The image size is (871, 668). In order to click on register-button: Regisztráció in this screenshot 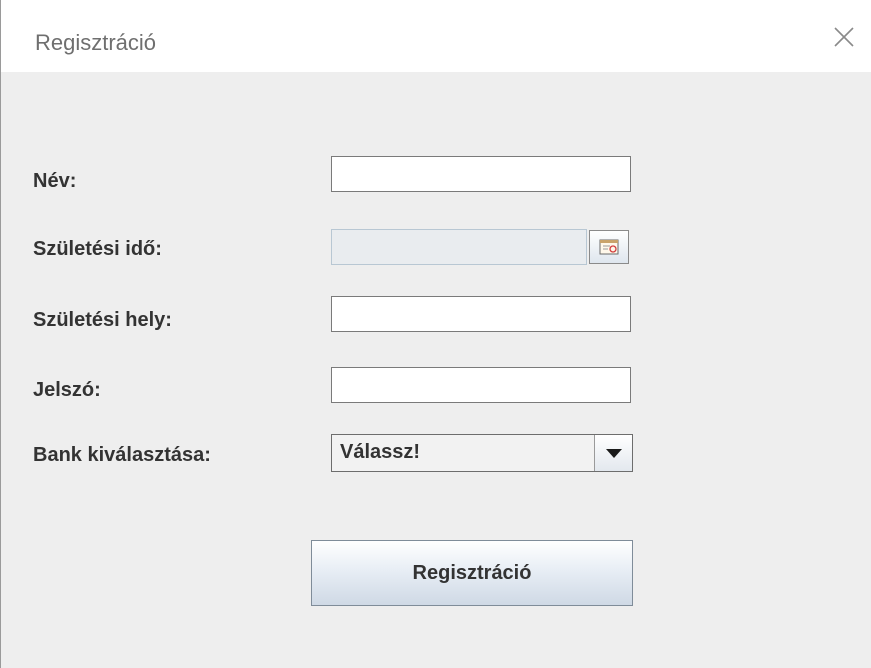, I will do `click(472, 573)`.